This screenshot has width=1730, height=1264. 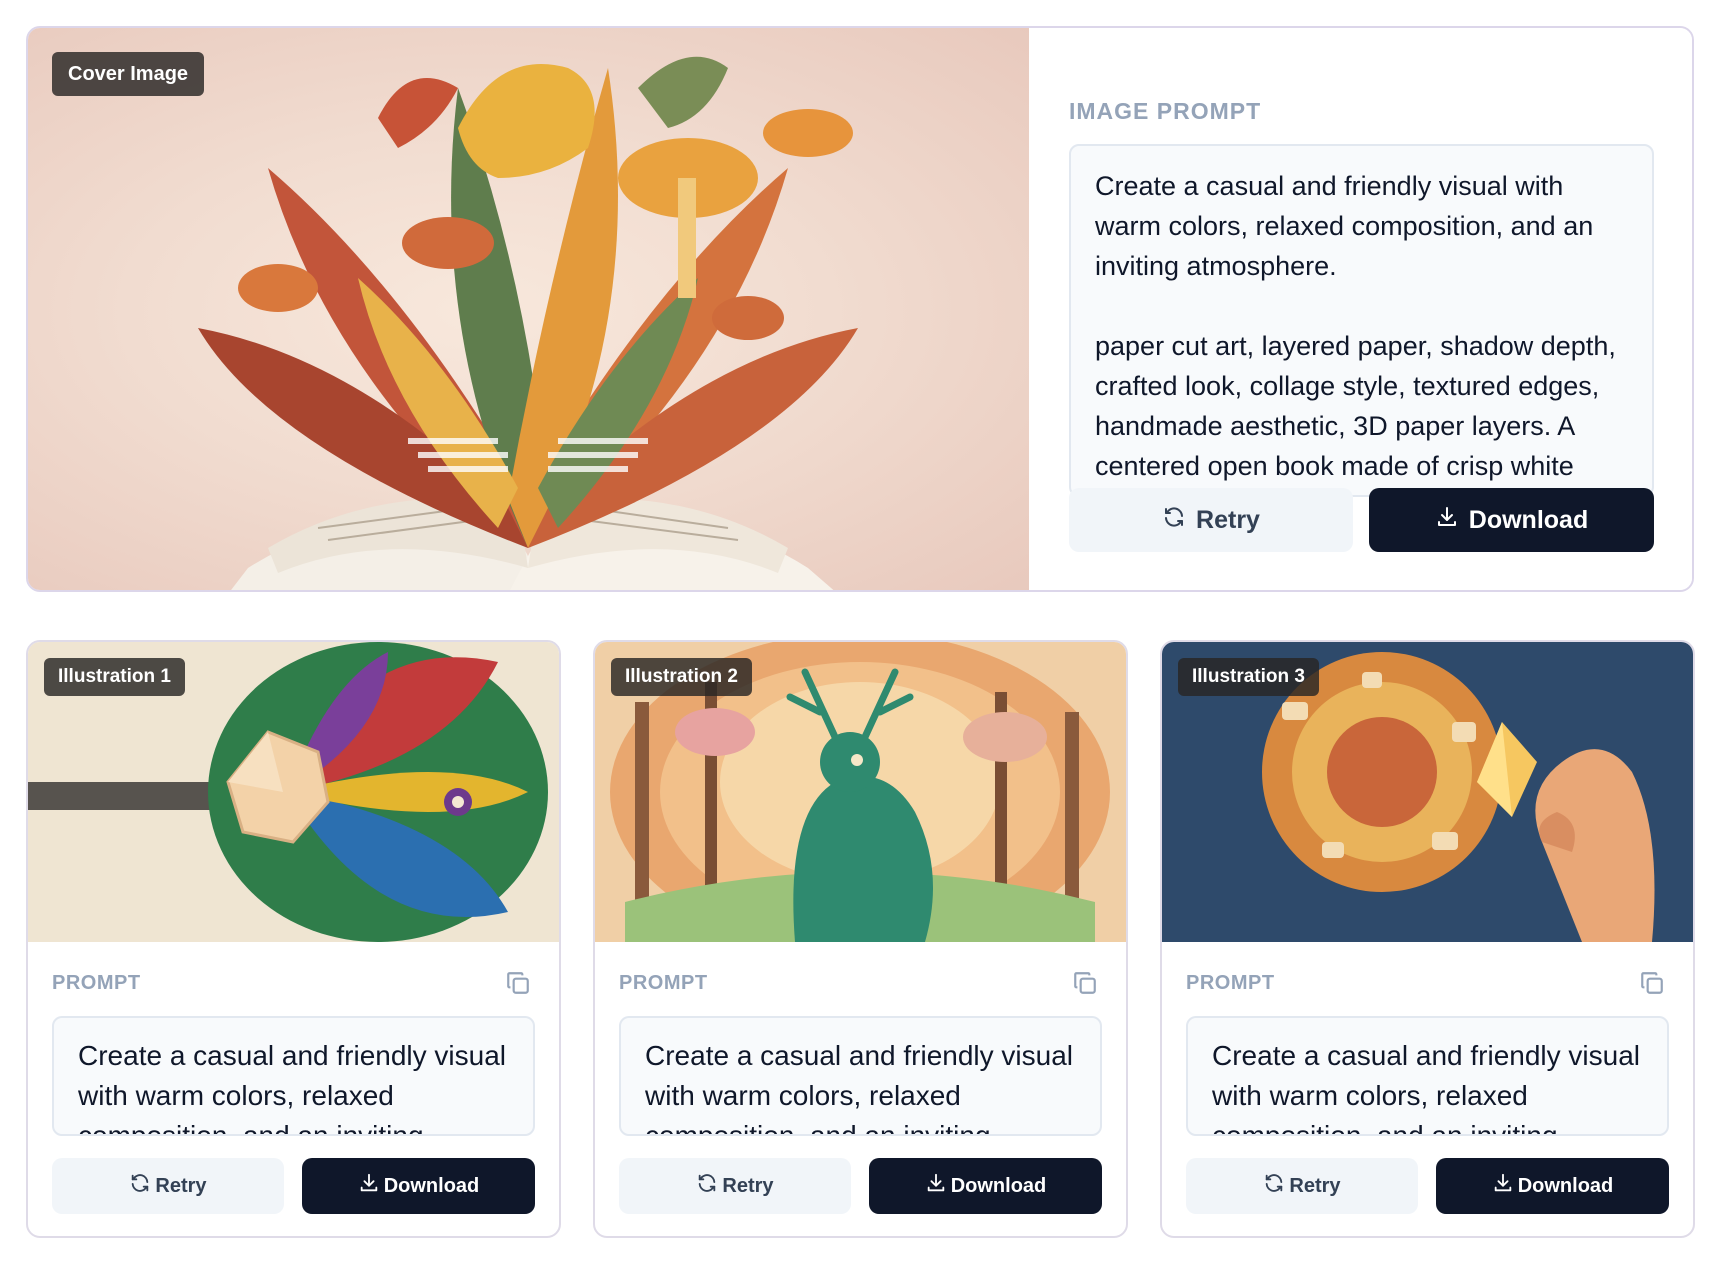 I want to click on cover-retry-button: Retry, so click(x=1211, y=520).